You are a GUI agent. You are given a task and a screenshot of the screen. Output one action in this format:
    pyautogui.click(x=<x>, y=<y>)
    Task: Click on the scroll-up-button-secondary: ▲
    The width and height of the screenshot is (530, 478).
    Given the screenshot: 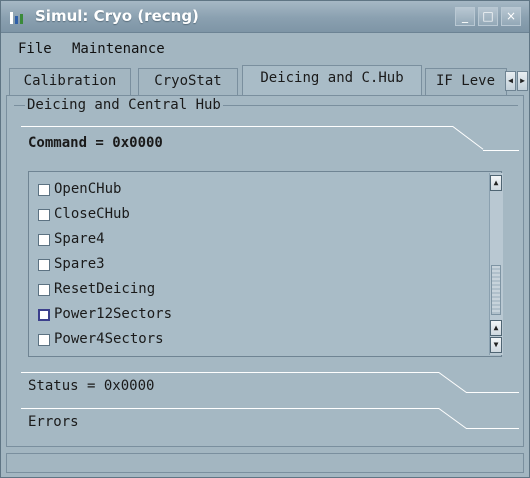 What is the action you would take?
    pyautogui.click(x=496, y=328)
    